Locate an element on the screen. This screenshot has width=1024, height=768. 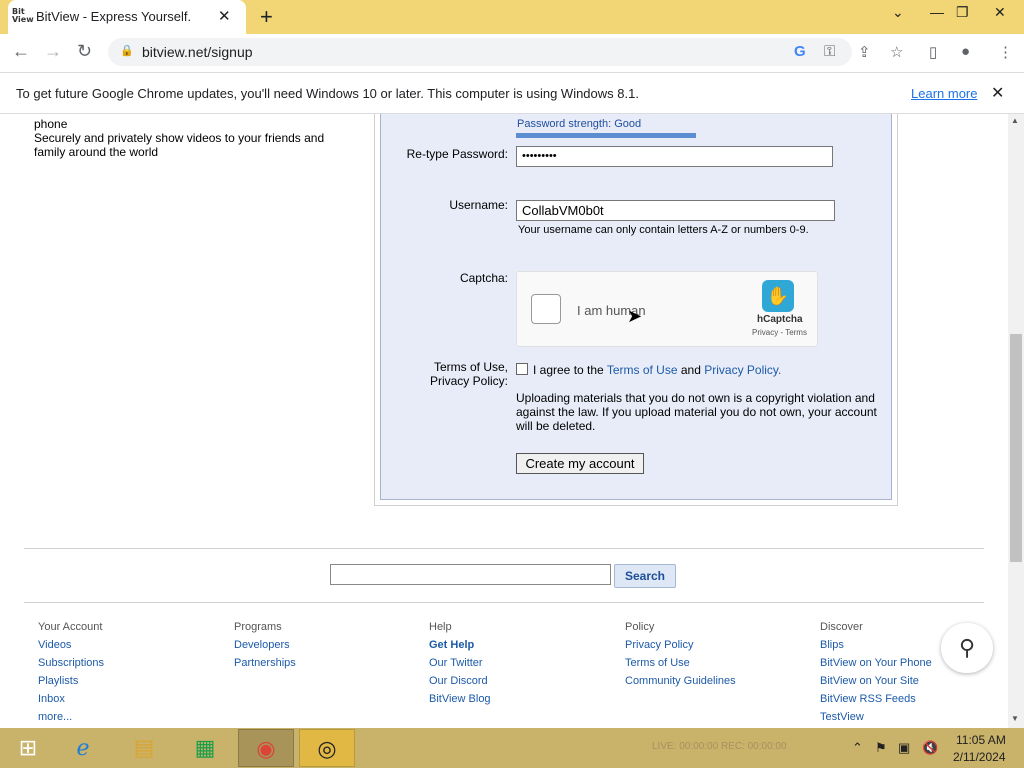
taskbar-clock-time: 11:05 AM is located at coordinates (981, 740).